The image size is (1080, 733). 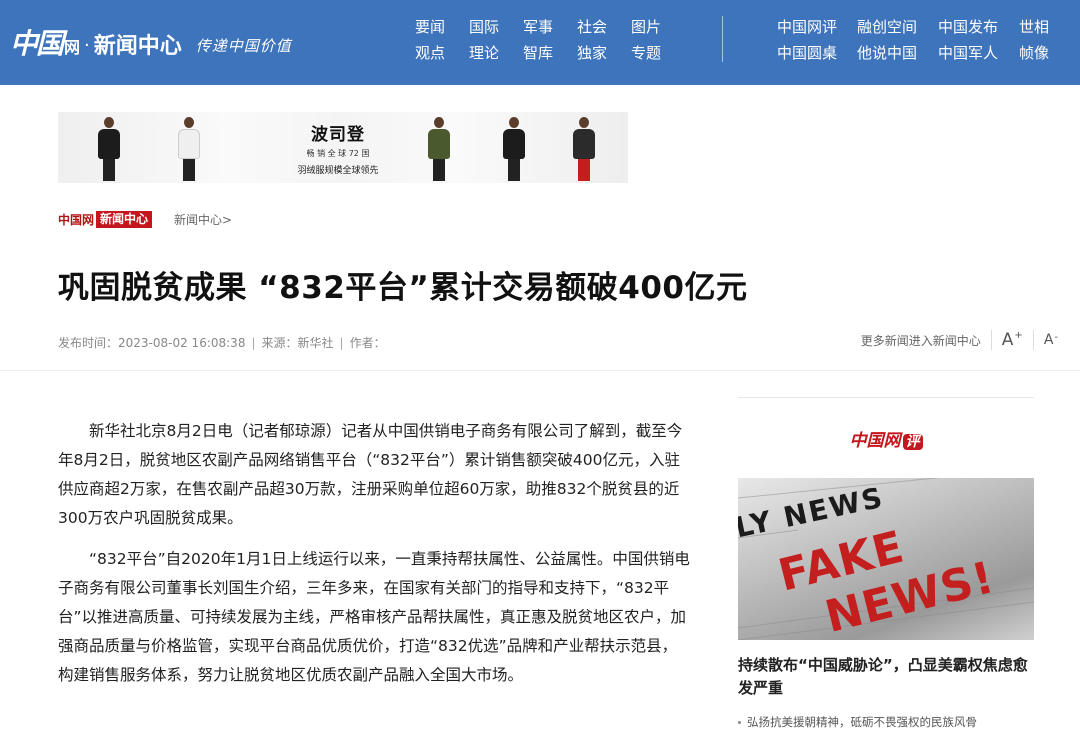 I want to click on breadcrumb: 中国网 新闻中心 新闻中心>, so click(x=145, y=219).